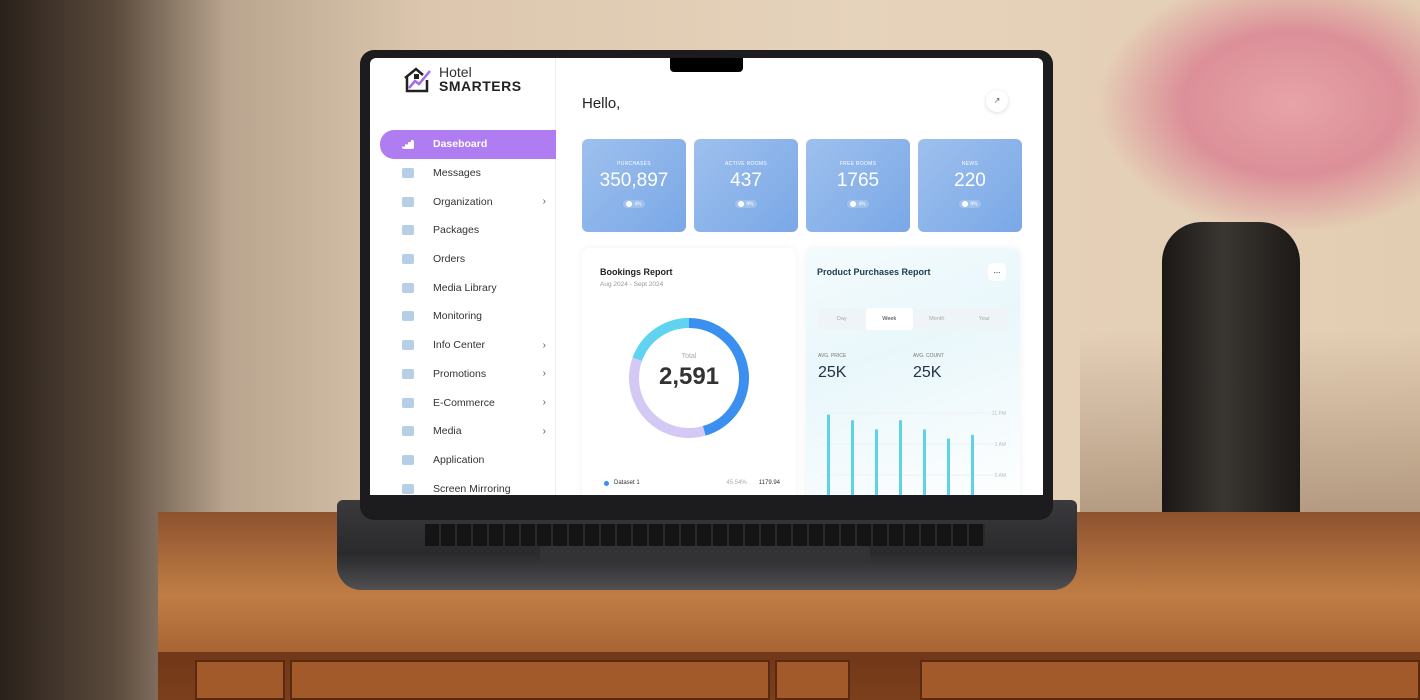 The image size is (1420, 700). What do you see at coordinates (634, 185) in the screenshot?
I see `stat-card-purchases: PURCHASES 350,897 4%` at bounding box center [634, 185].